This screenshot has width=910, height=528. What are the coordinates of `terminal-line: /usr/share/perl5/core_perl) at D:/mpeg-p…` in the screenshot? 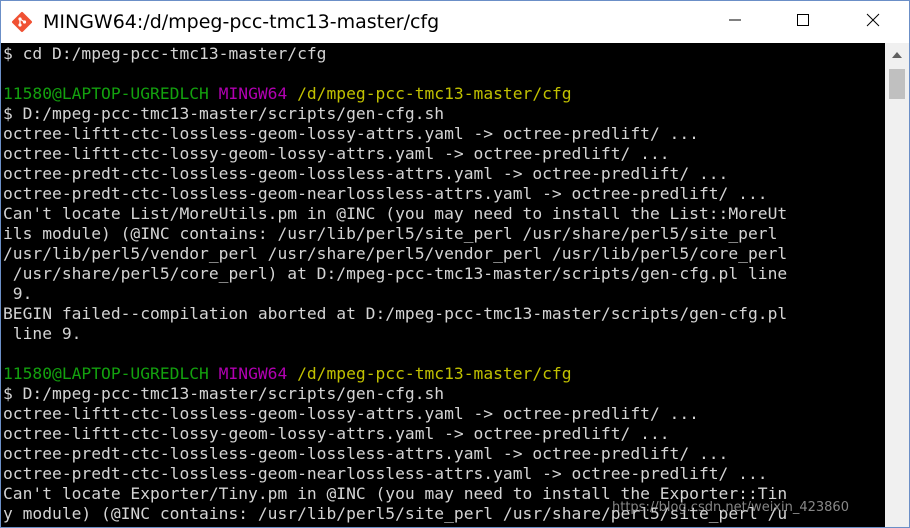 It's located at (395, 274).